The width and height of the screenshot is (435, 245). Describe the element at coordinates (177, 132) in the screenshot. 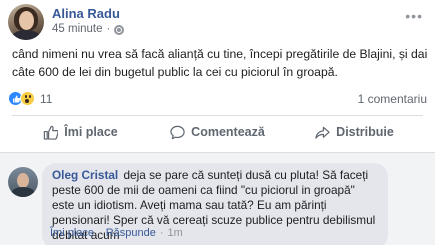

I see `comment-icon` at that location.